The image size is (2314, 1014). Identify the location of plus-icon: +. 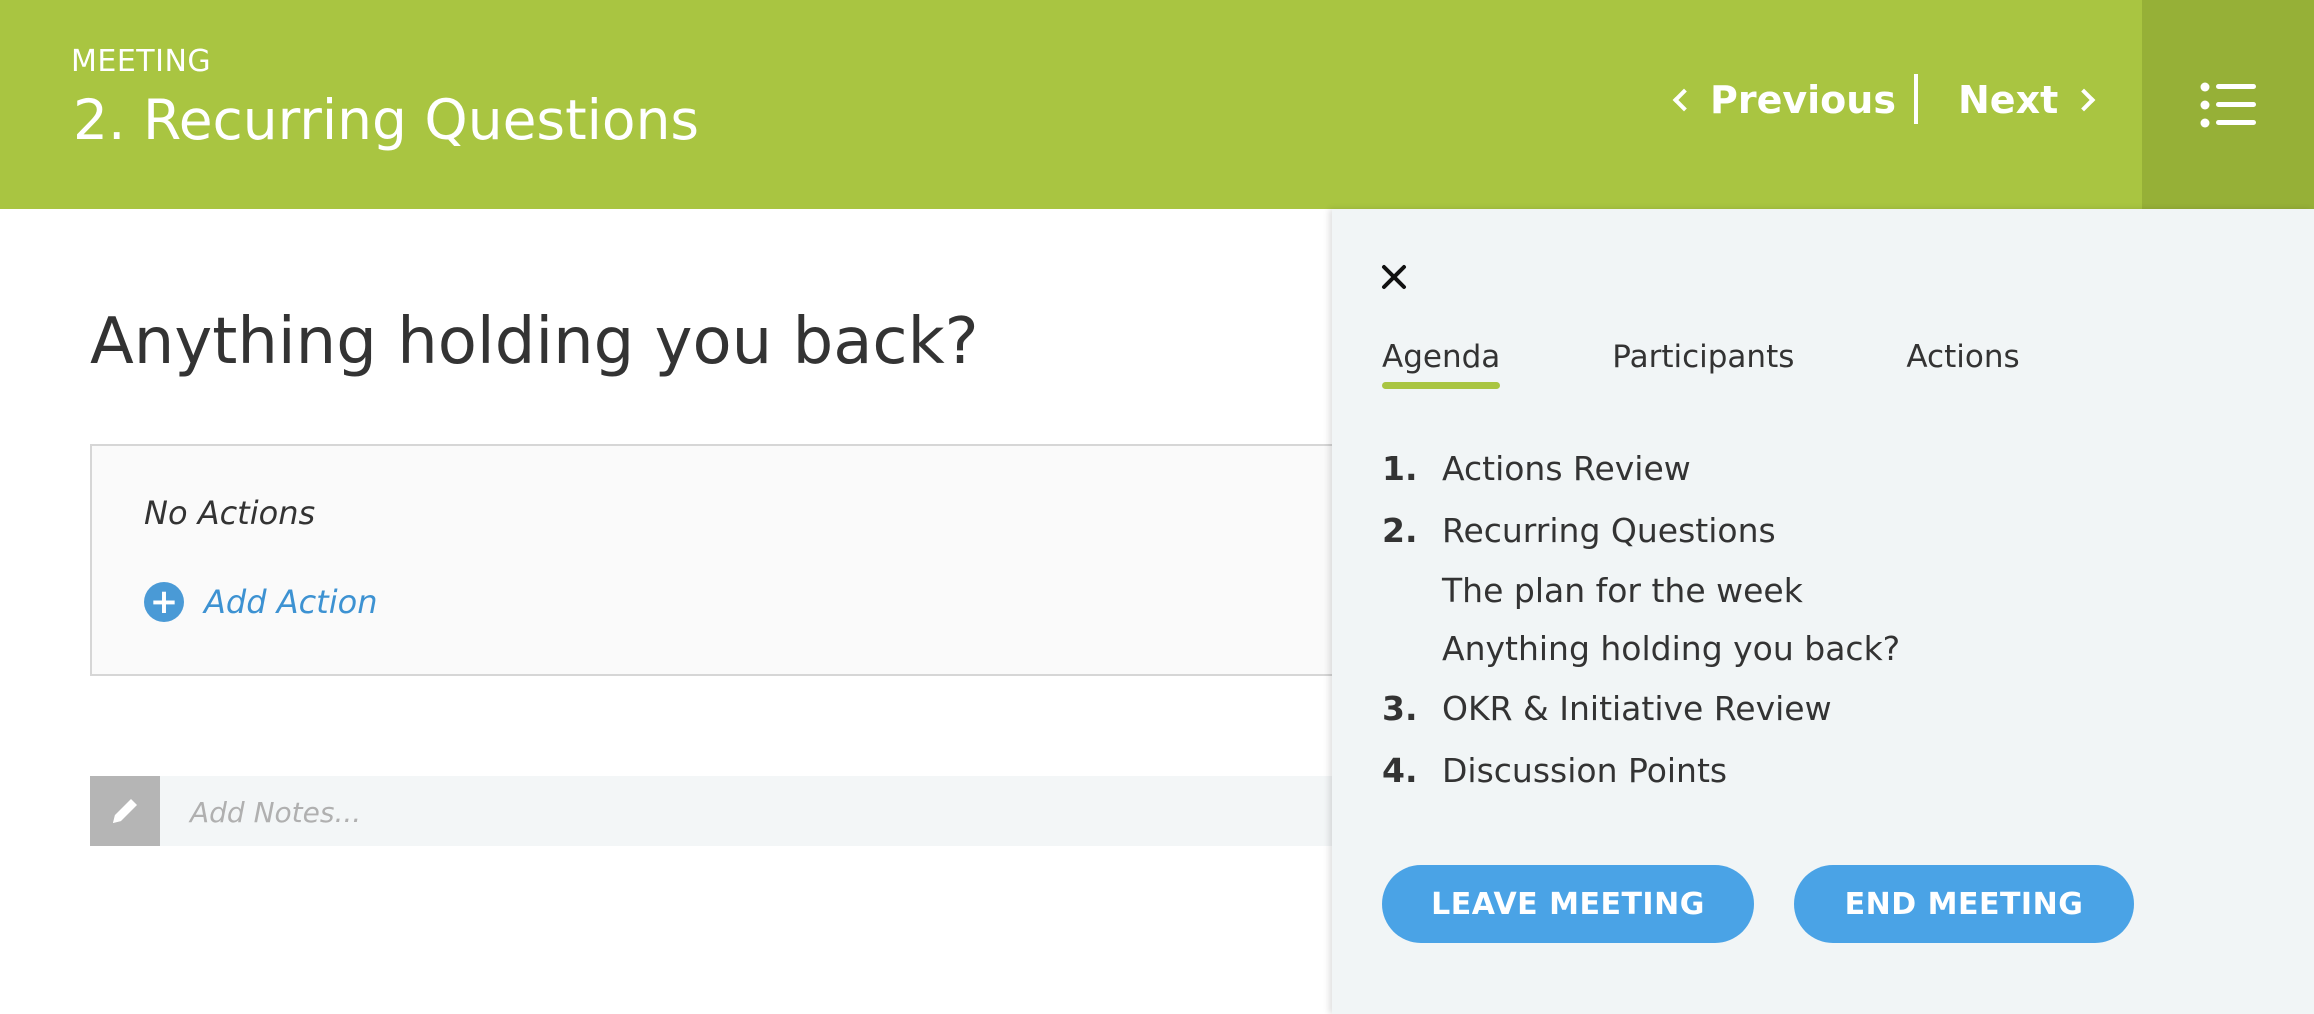
(164, 602).